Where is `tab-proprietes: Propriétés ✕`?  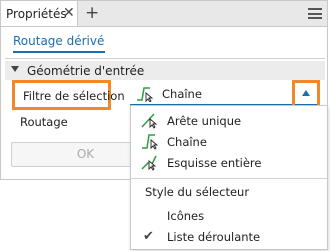
tab-proprietes: Propriétés ✕ is located at coordinates (39, 13).